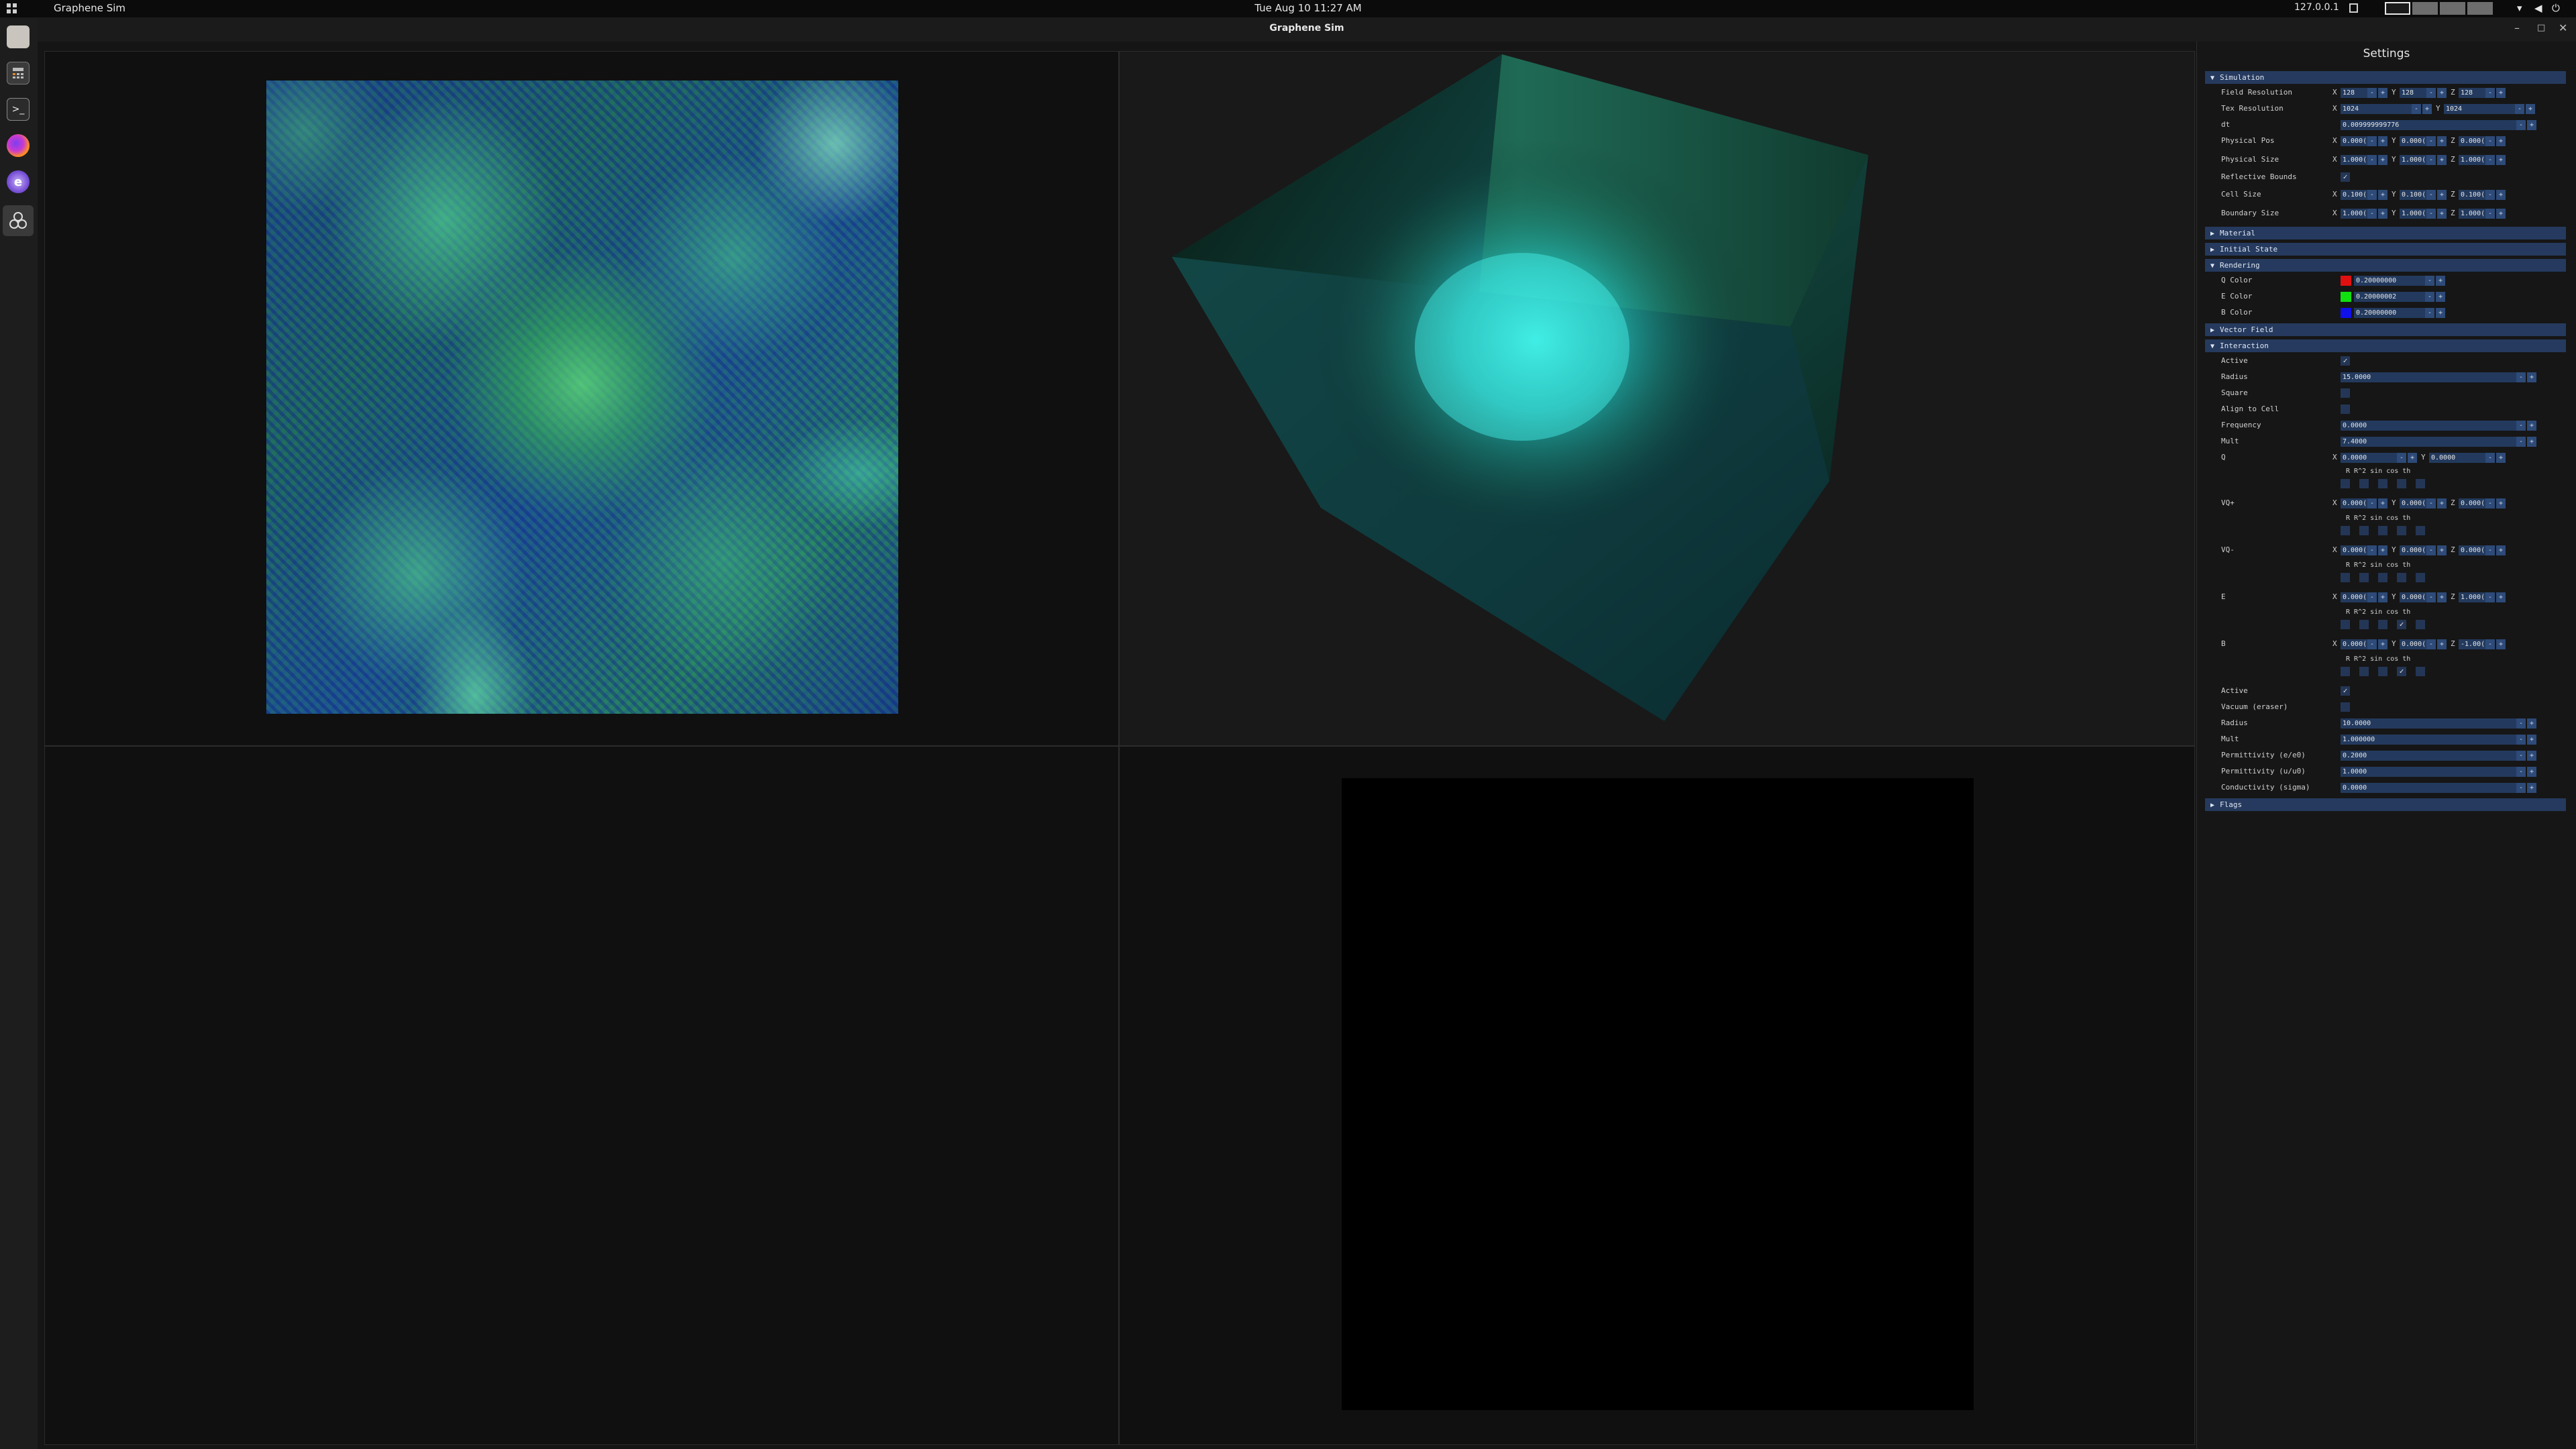 This screenshot has width=2576, height=1449. Describe the element at coordinates (2457, 458) in the screenshot. I see `q-y-input: 0.0000` at that location.